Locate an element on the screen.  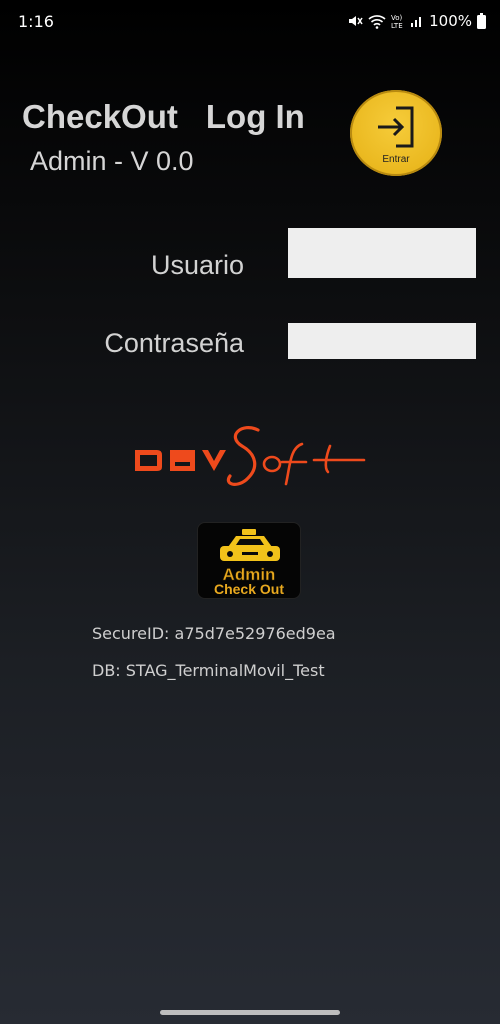
wifi-icon is located at coordinates (377, 21).